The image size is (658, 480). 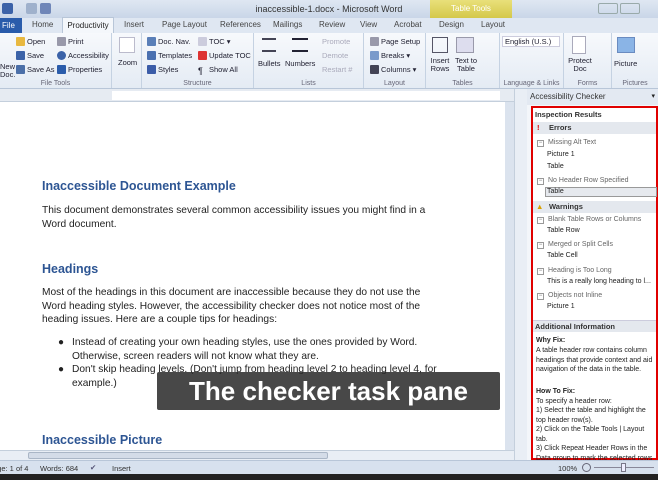 What do you see at coordinates (566, 143) in the screenshot?
I see `error-category: − Missing Alt Text` at bounding box center [566, 143].